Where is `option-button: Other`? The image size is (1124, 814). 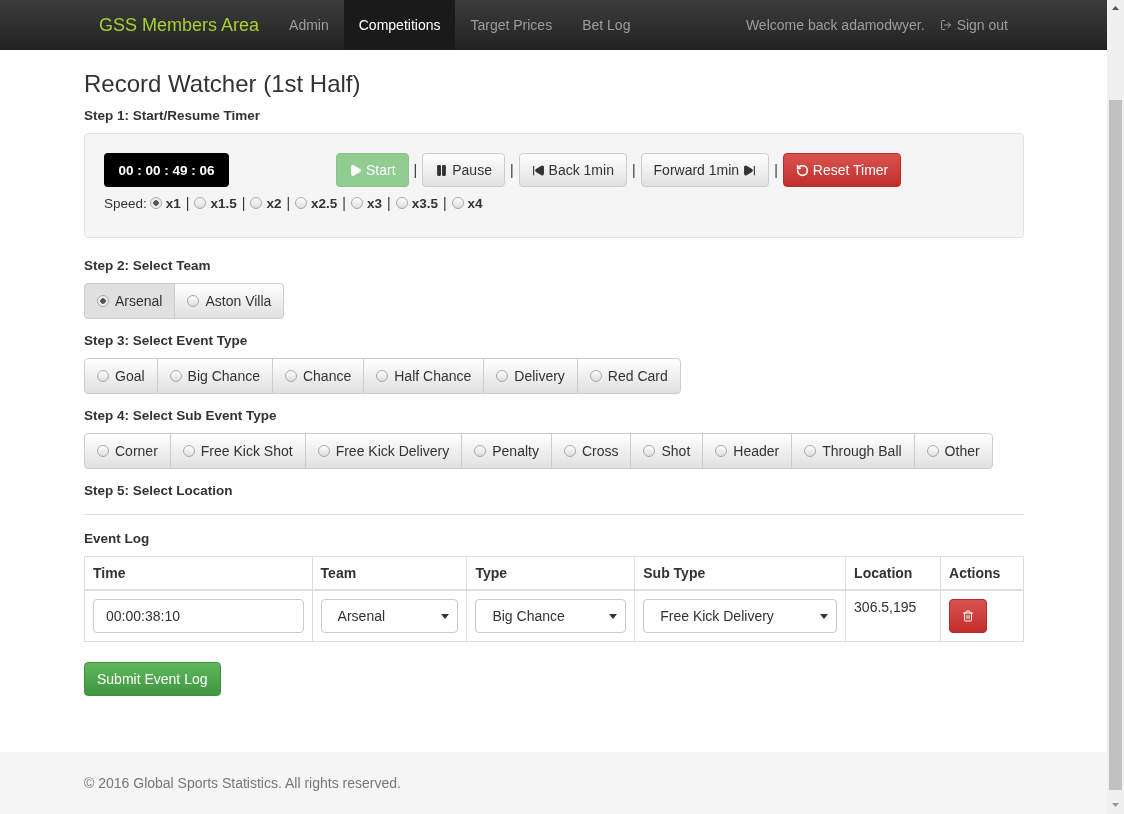
option-button: Other is located at coordinates (953, 451).